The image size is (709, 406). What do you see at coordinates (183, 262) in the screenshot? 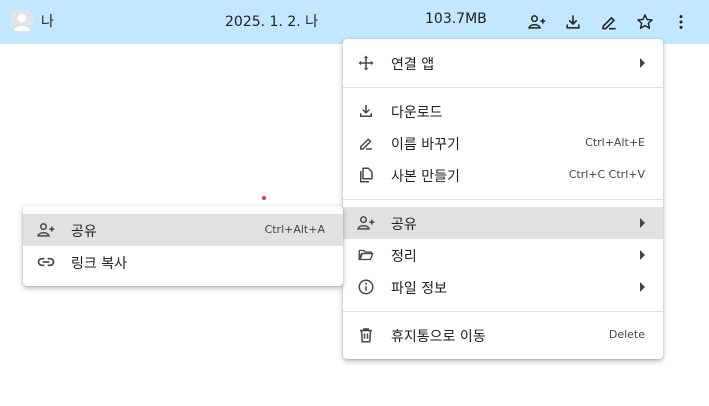
I see `submenu-item-copy-link: 링크 복사` at bounding box center [183, 262].